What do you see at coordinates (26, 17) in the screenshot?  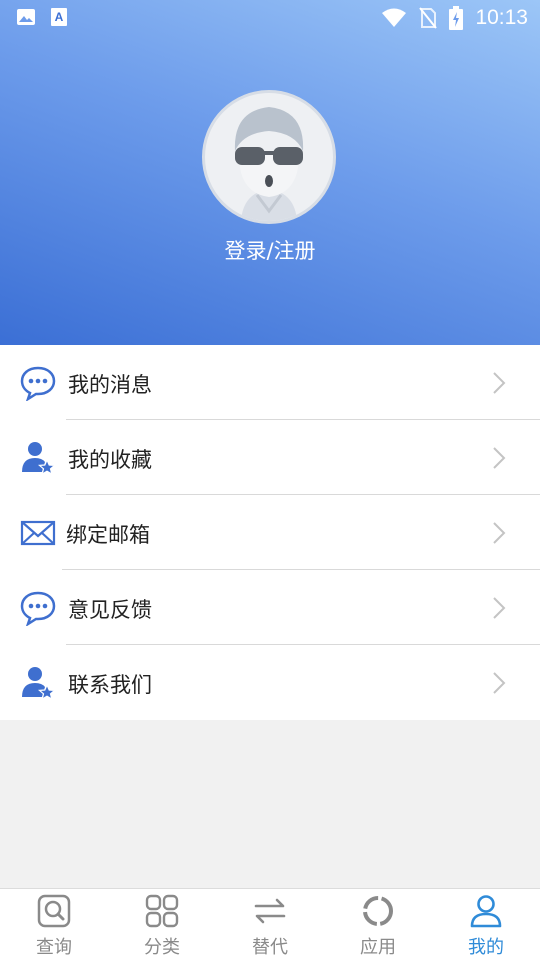 I see `image-icon` at bounding box center [26, 17].